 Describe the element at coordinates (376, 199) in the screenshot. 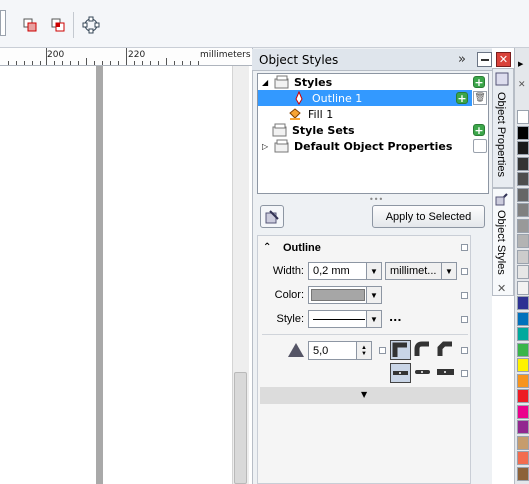

I see `splitter-grip-icon: •••` at that location.